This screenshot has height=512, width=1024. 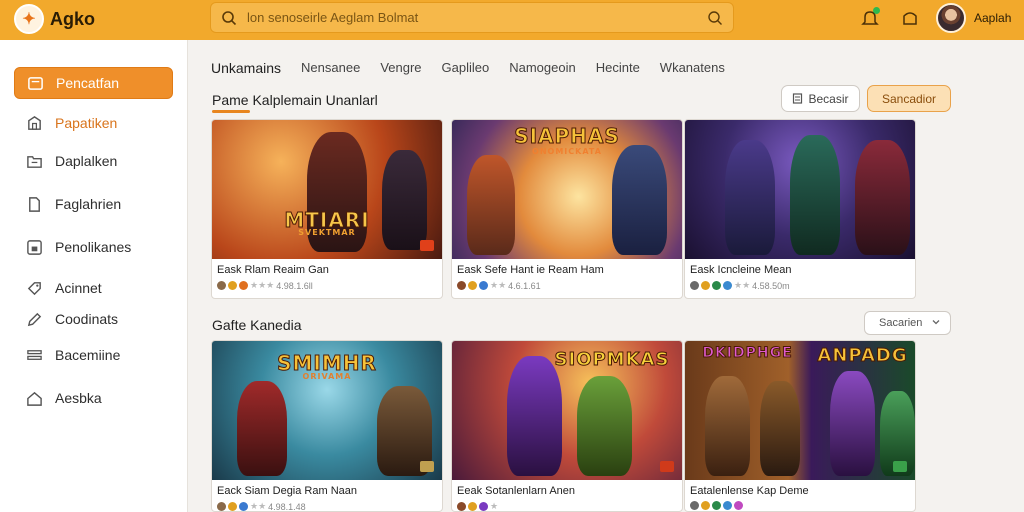 I want to click on document-icon, so click(x=34, y=204).